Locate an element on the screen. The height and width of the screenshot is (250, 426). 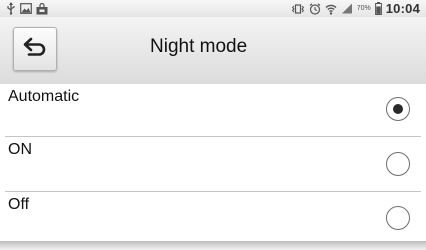
back-button is located at coordinates (35, 49).